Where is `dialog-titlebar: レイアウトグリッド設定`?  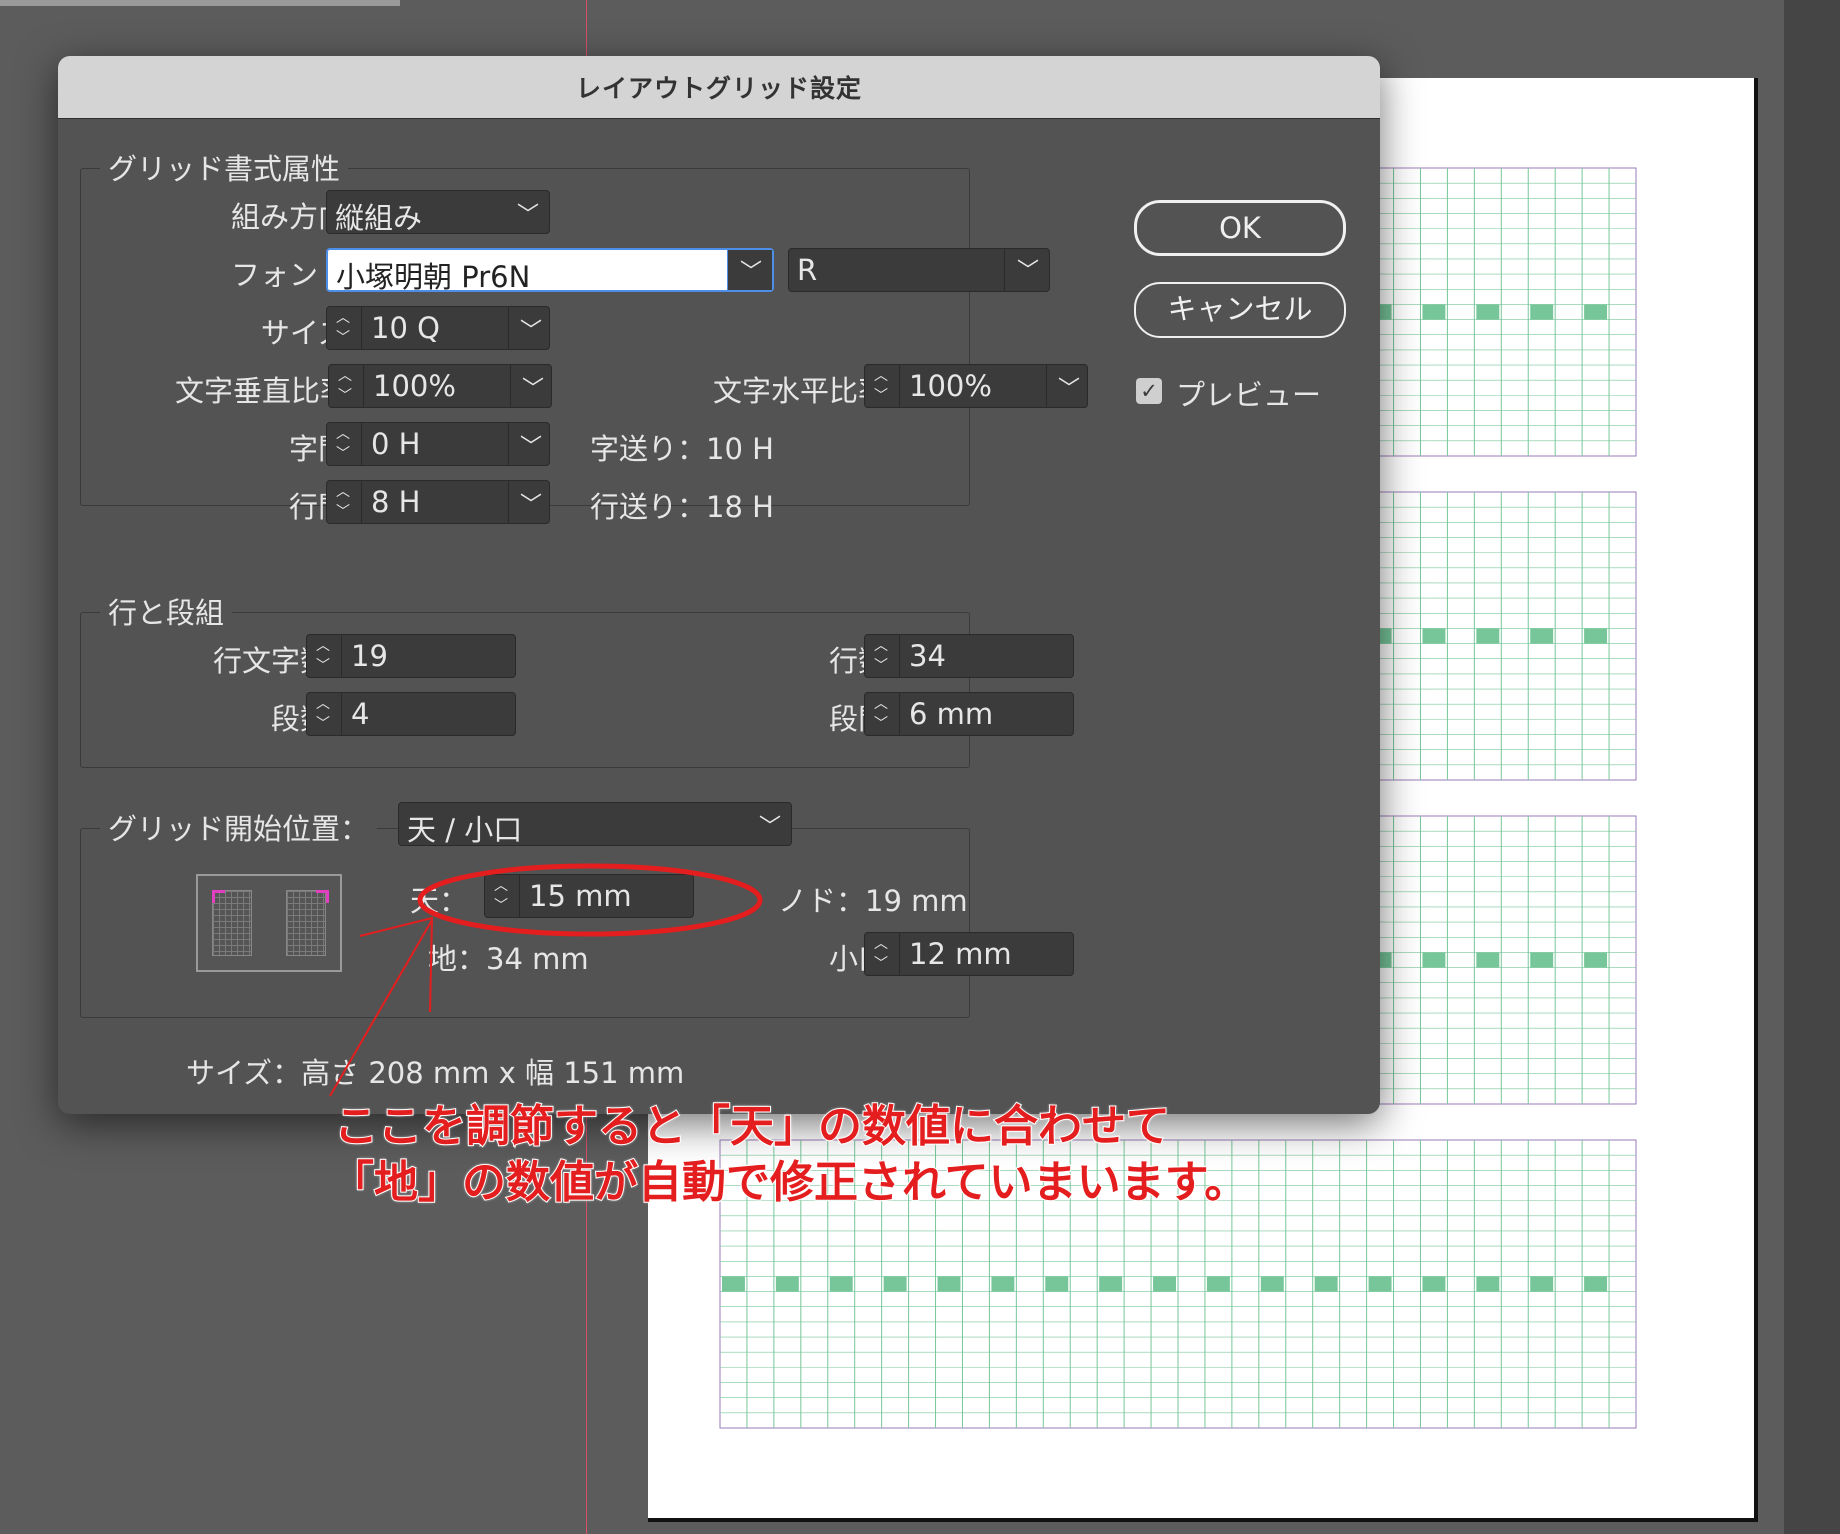
dialog-titlebar: レイアウトグリッド設定 is located at coordinates (719, 87).